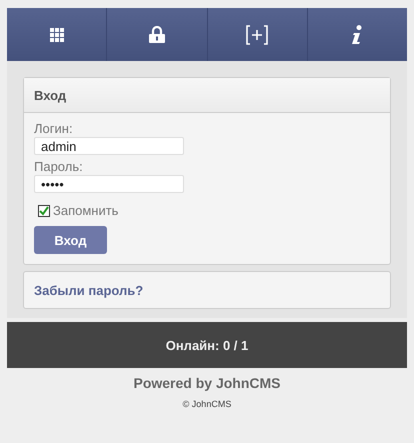 This screenshot has width=414, height=443. I want to click on grid-icon, so click(57, 35).